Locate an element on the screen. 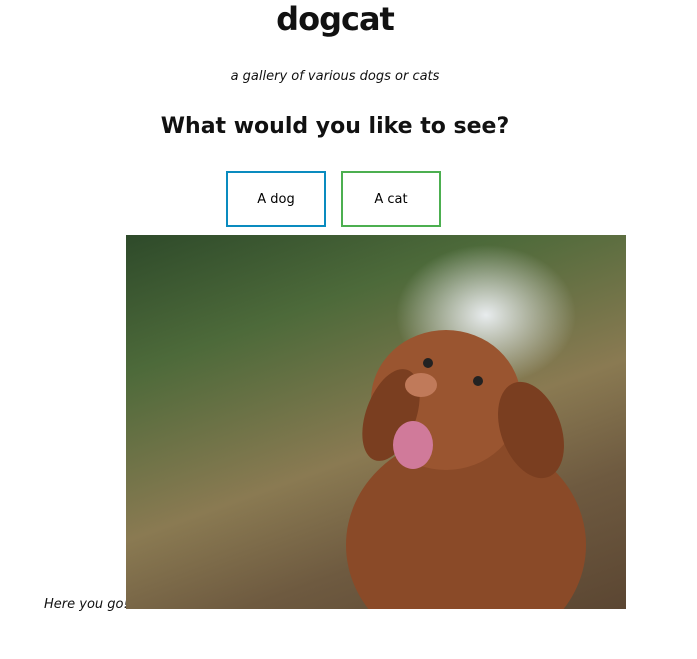 Image resolution: width=697 pixels, height=659 pixels. subtitle: a gallery of various dogs or cats is located at coordinates (335, 76).